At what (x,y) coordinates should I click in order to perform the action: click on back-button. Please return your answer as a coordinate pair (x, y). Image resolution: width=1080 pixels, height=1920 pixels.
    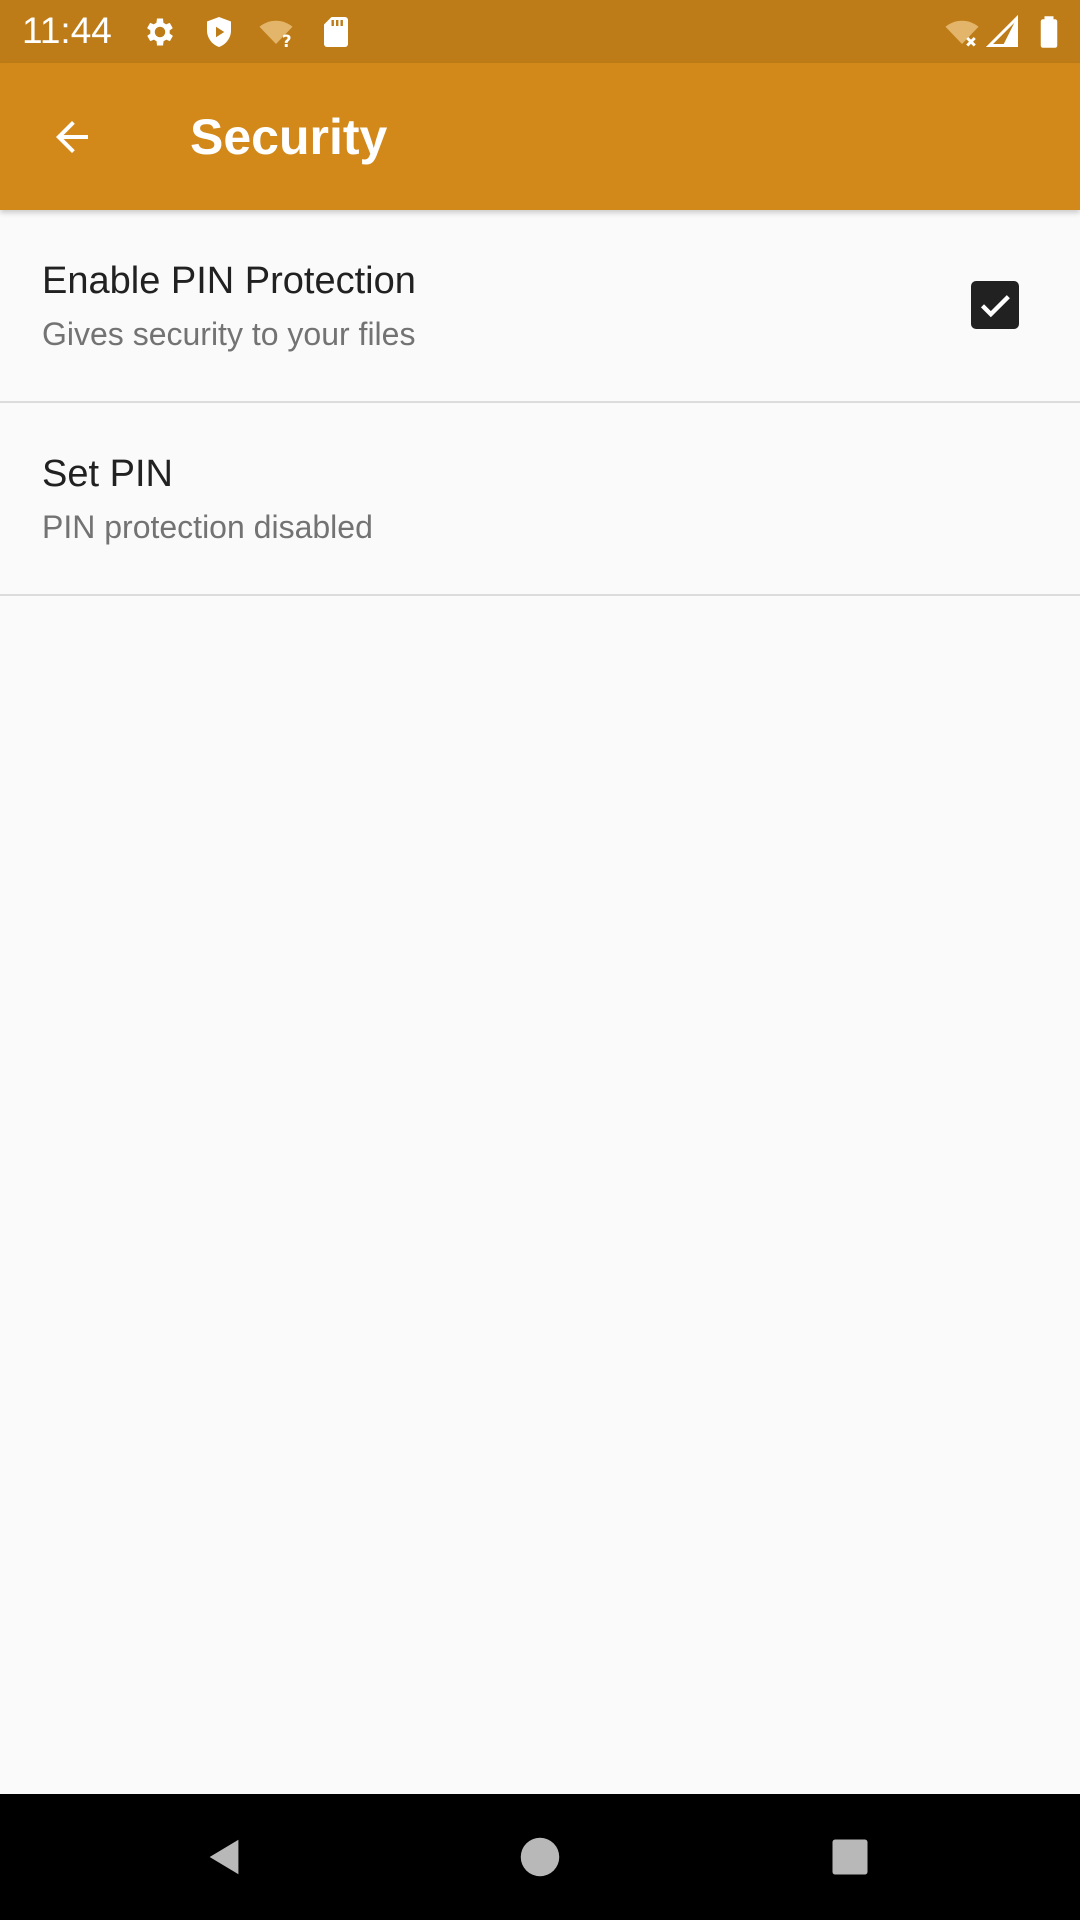
    Looking at the image, I should click on (72, 137).